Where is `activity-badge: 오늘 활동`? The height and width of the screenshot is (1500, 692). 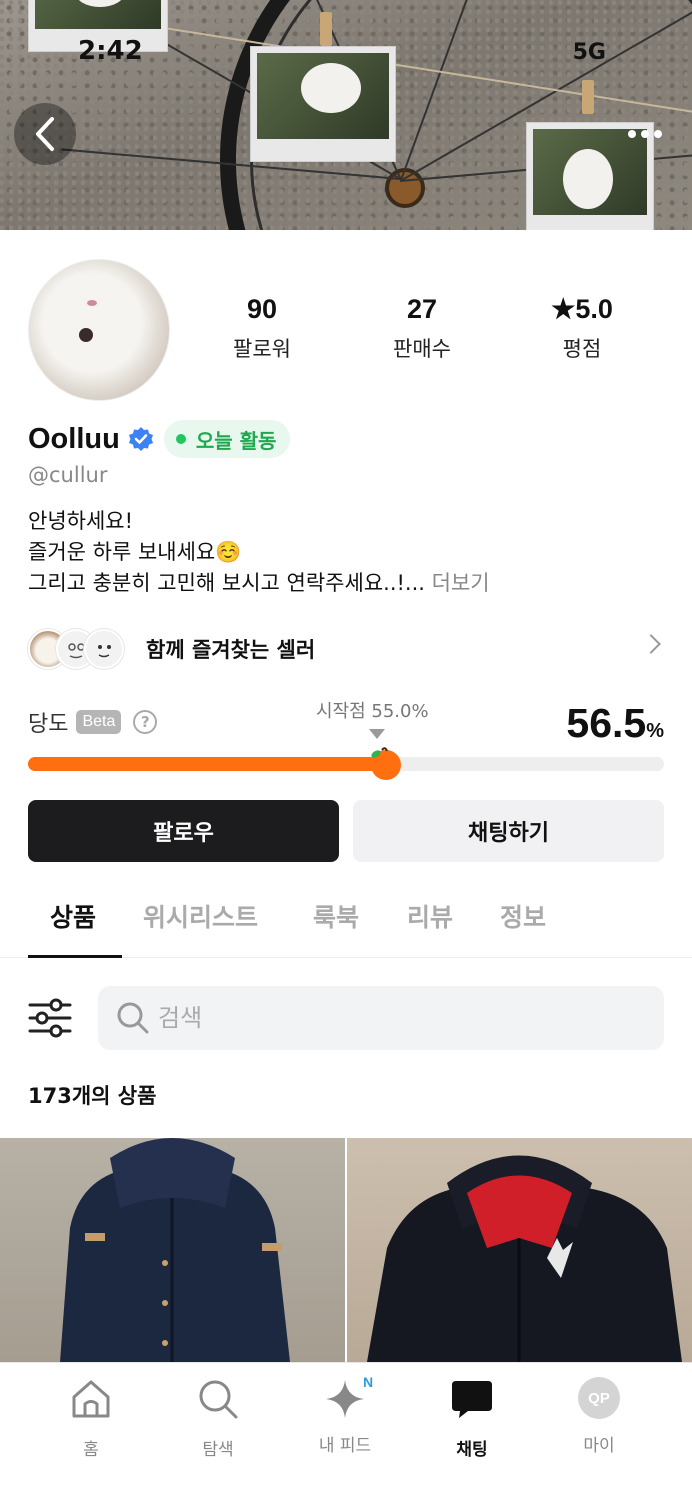
activity-badge: 오늘 활동 is located at coordinates (227, 439).